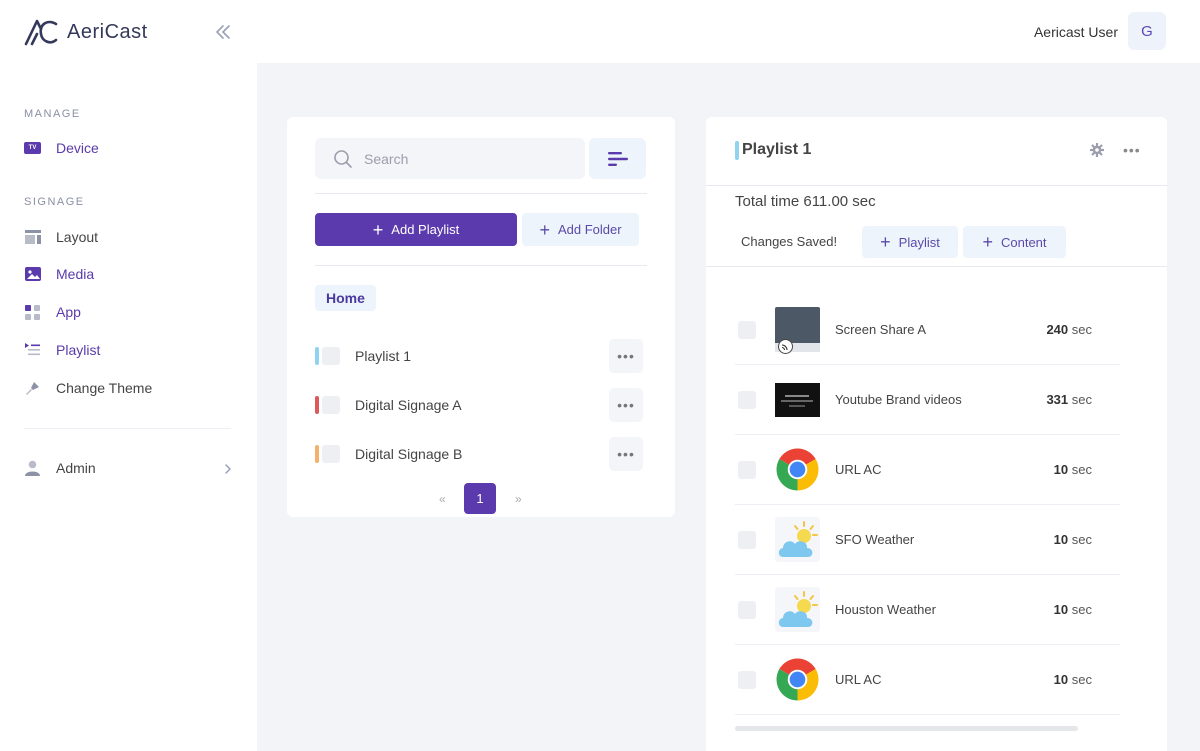  I want to click on gear-icon, so click(1097, 150).